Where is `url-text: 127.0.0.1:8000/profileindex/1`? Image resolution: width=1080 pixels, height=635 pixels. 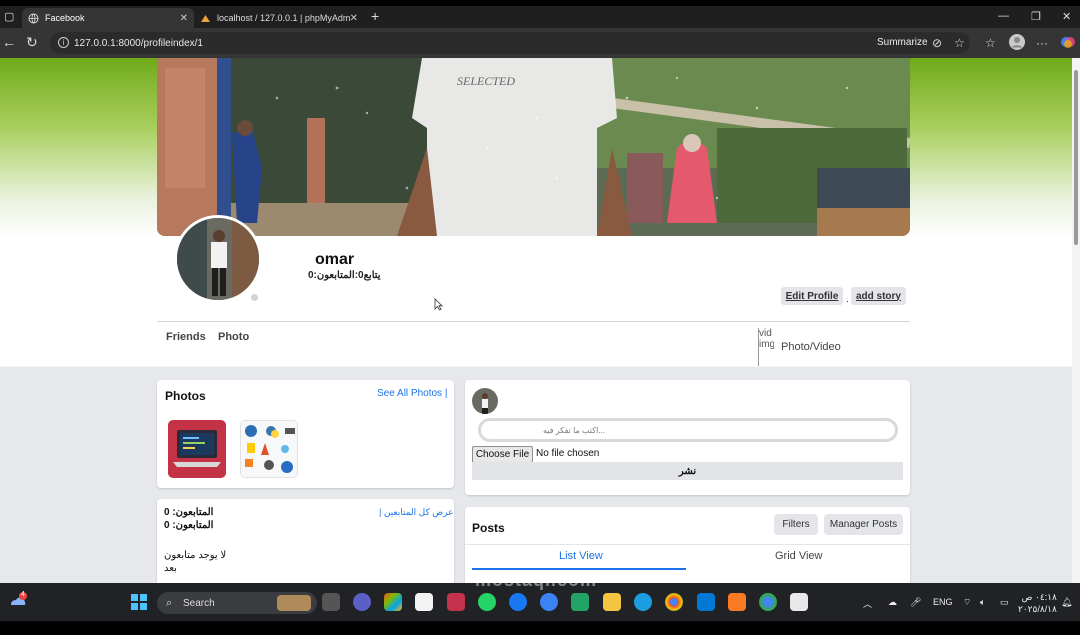 url-text: 127.0.0.1:8000/profileindex/1 is located at coordinates (138, 43).